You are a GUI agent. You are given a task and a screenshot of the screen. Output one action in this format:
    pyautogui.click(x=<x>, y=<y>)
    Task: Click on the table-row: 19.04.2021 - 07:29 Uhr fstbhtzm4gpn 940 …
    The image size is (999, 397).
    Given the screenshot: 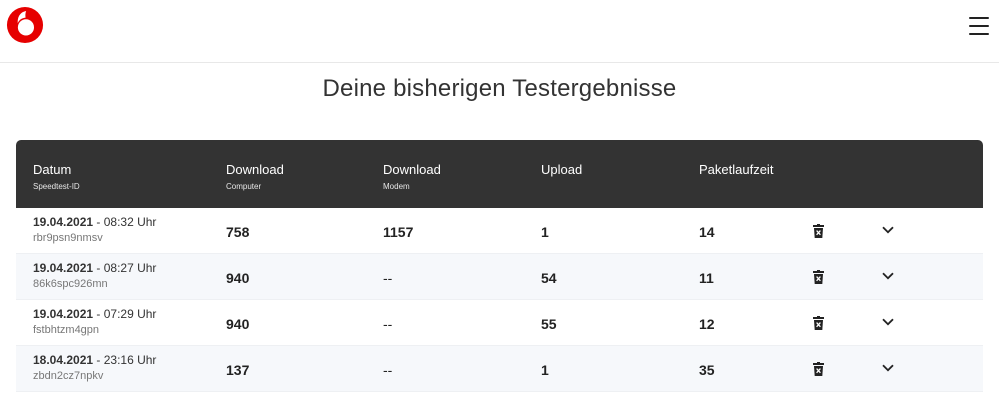 What is the action you would take?
    pyautogui.click(x=499, y=323)
    